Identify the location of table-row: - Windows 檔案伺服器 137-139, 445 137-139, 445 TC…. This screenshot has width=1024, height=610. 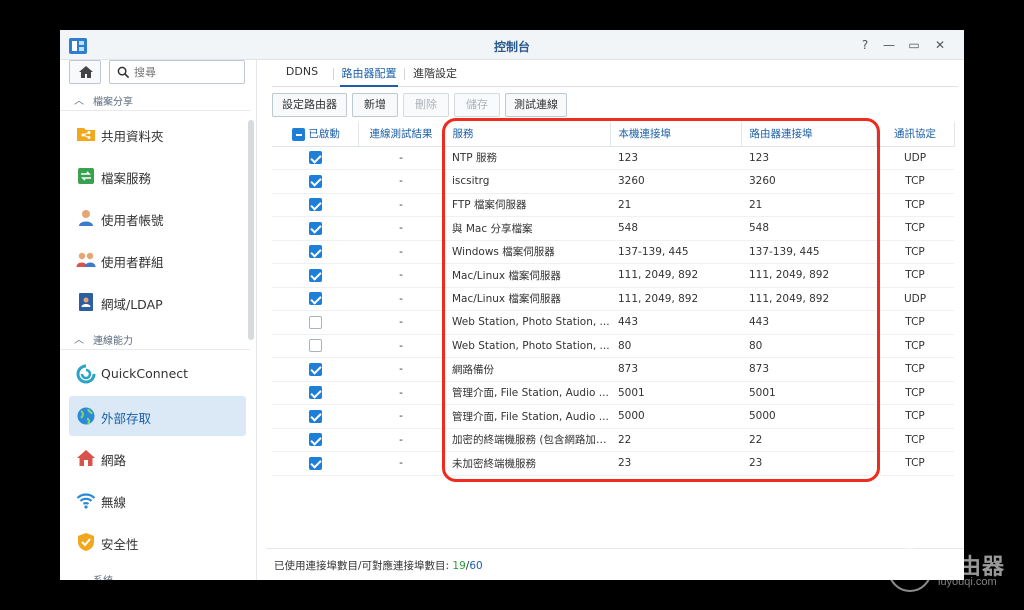
(613, 252).